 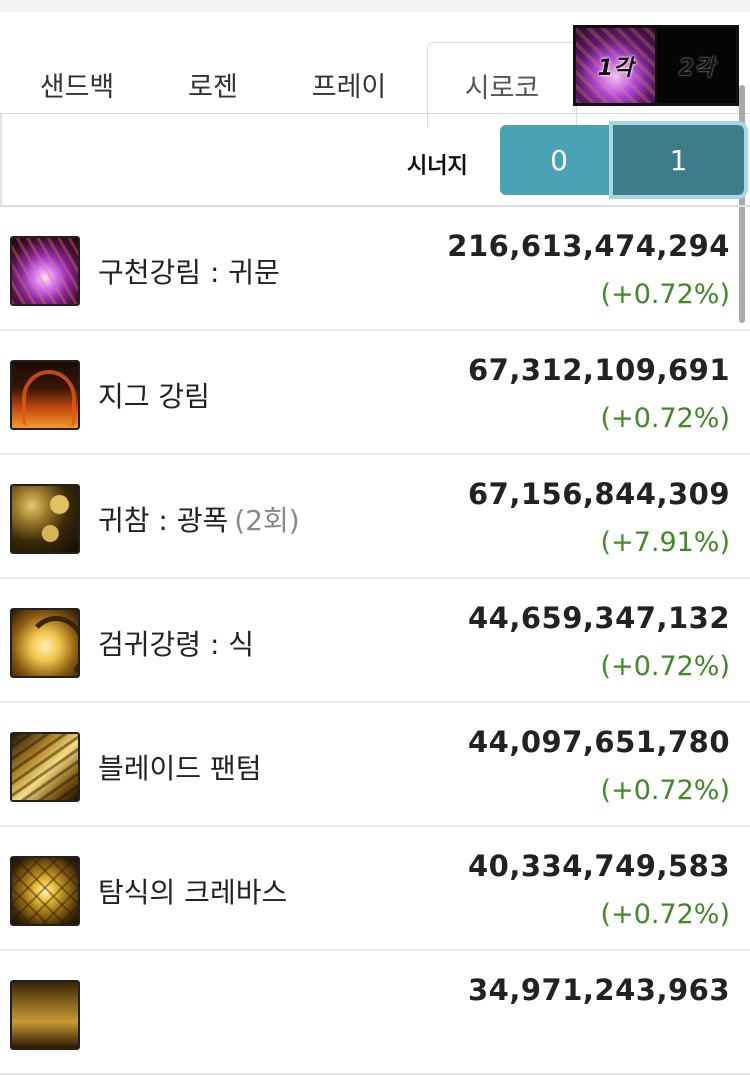 I want to click on second-awakening-button: 2각, so click(x=696, y=65).